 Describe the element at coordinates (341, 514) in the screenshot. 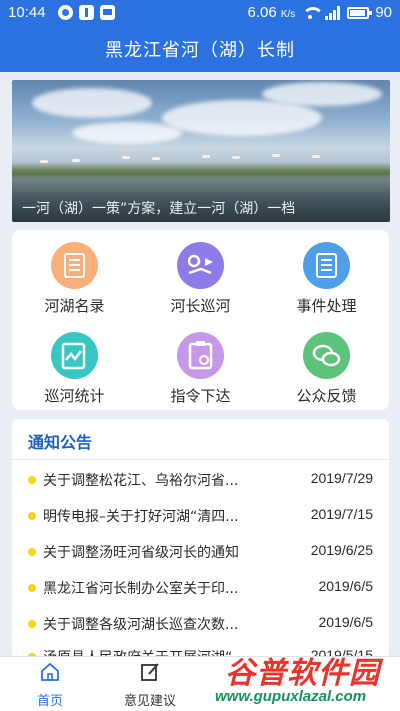

I see `notice-item-date: 2019/7/15` at that location.